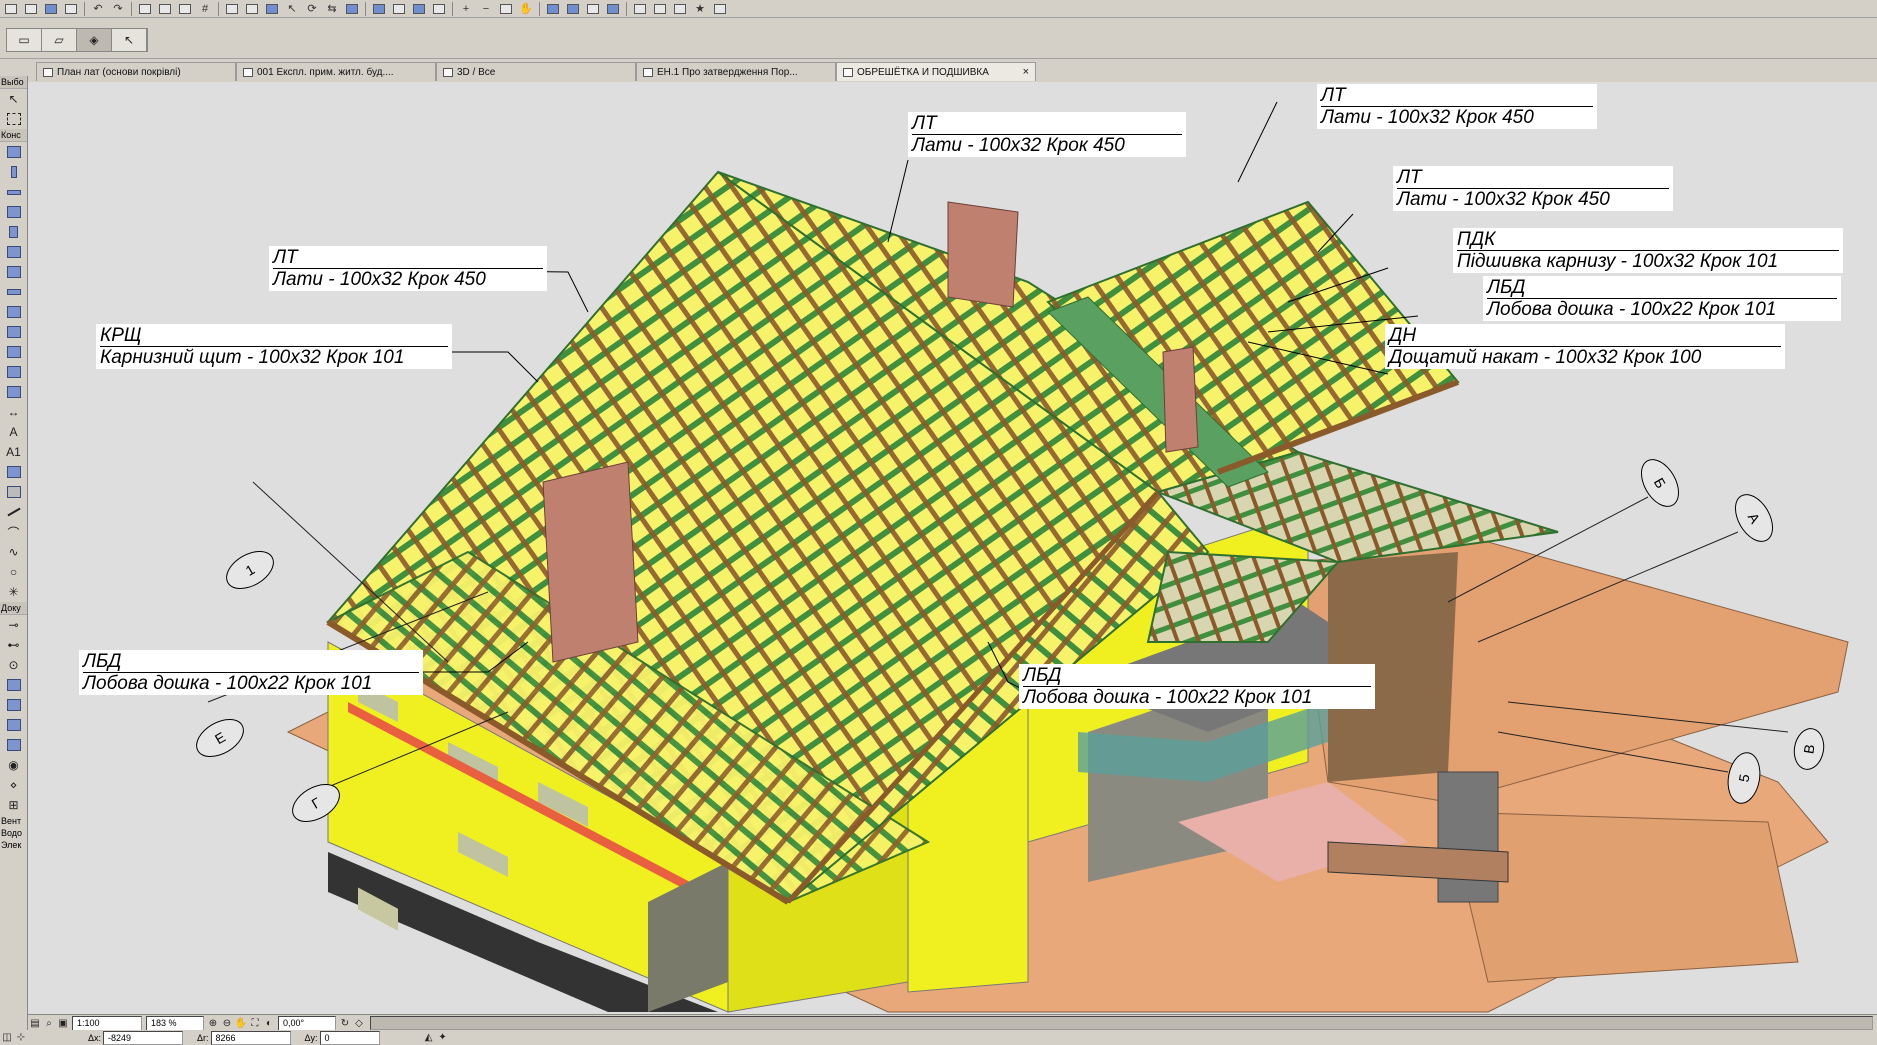  What do you see at coordinates (379, 9) in the screenshot?
I see `3d-window-icon` at bounding box center [379, 9].